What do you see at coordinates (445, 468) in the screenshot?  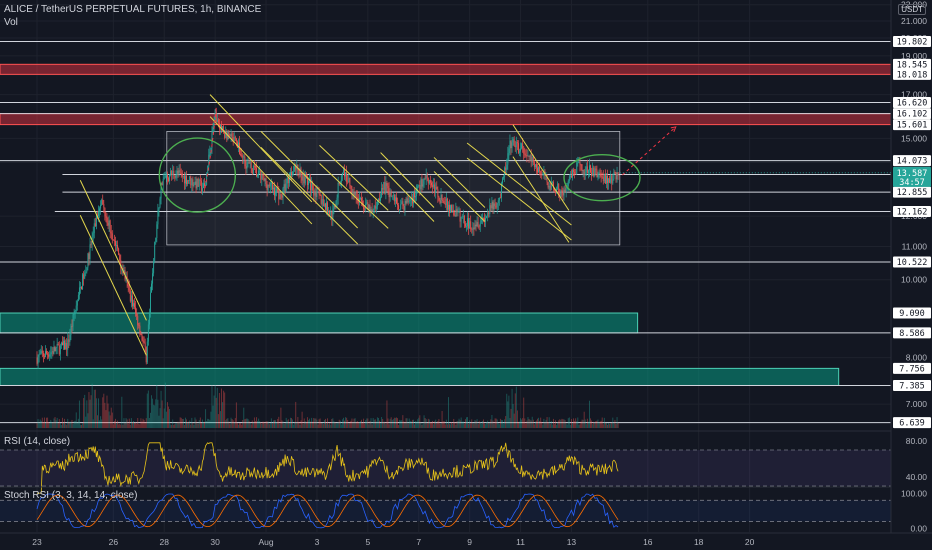 I see `rsi-pane` at bounding box center [445, 468].